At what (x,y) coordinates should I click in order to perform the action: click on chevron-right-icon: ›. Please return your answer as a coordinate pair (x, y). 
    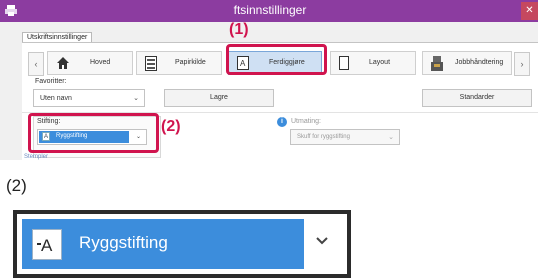
    Looking at the image, I should click on (522, 64).